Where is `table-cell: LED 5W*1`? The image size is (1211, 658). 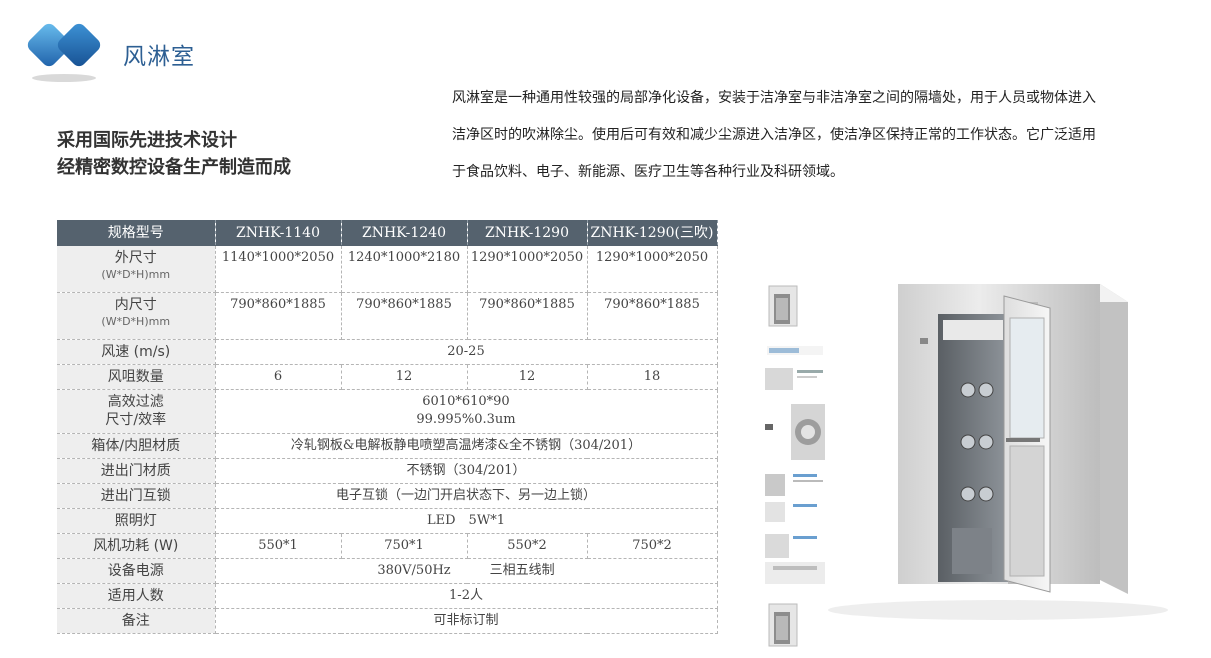 table-cell: LED 5W*1 is located at coordinates (466, 521).